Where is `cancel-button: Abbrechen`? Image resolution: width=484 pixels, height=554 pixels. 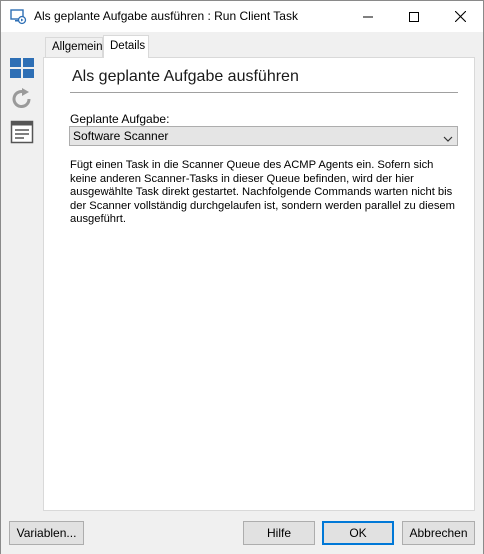 cancel-button: Abbrechen is located at coordinates (438, 533).